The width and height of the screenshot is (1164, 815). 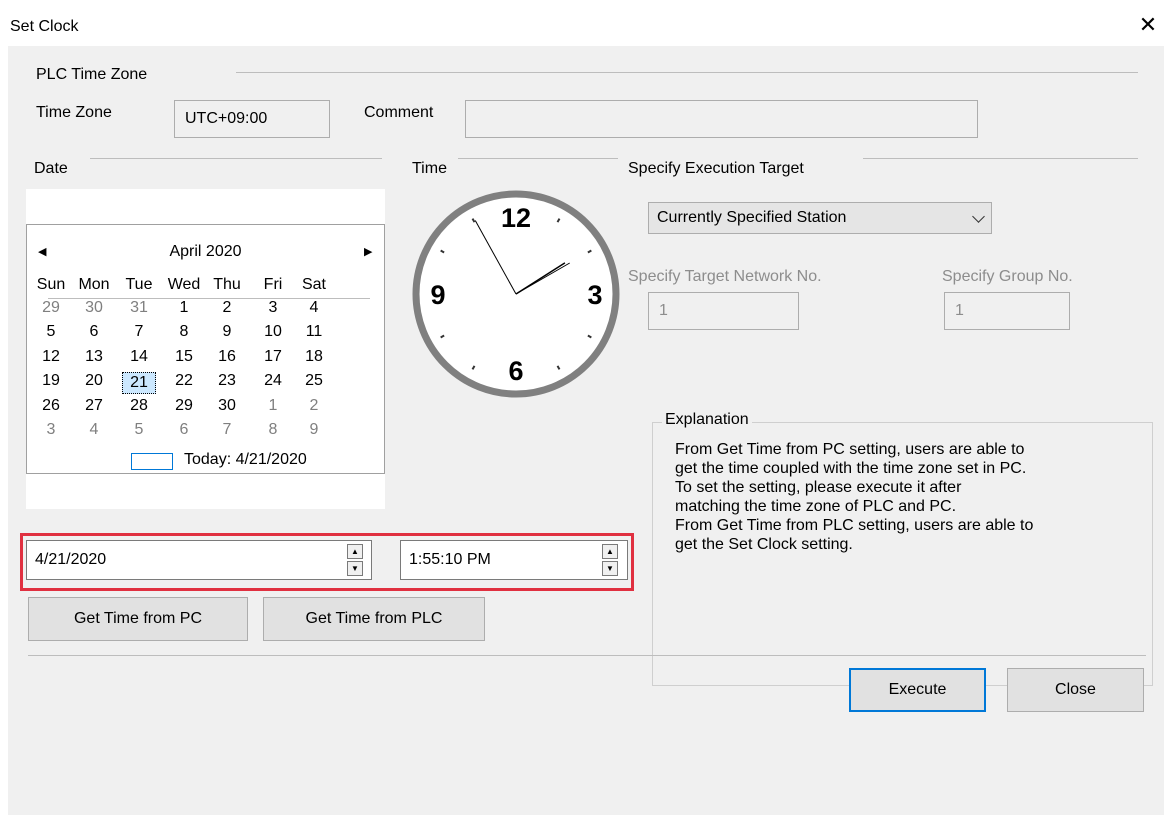 I want to click on clock-numeral-9: 9, so click(x=437, y=295).